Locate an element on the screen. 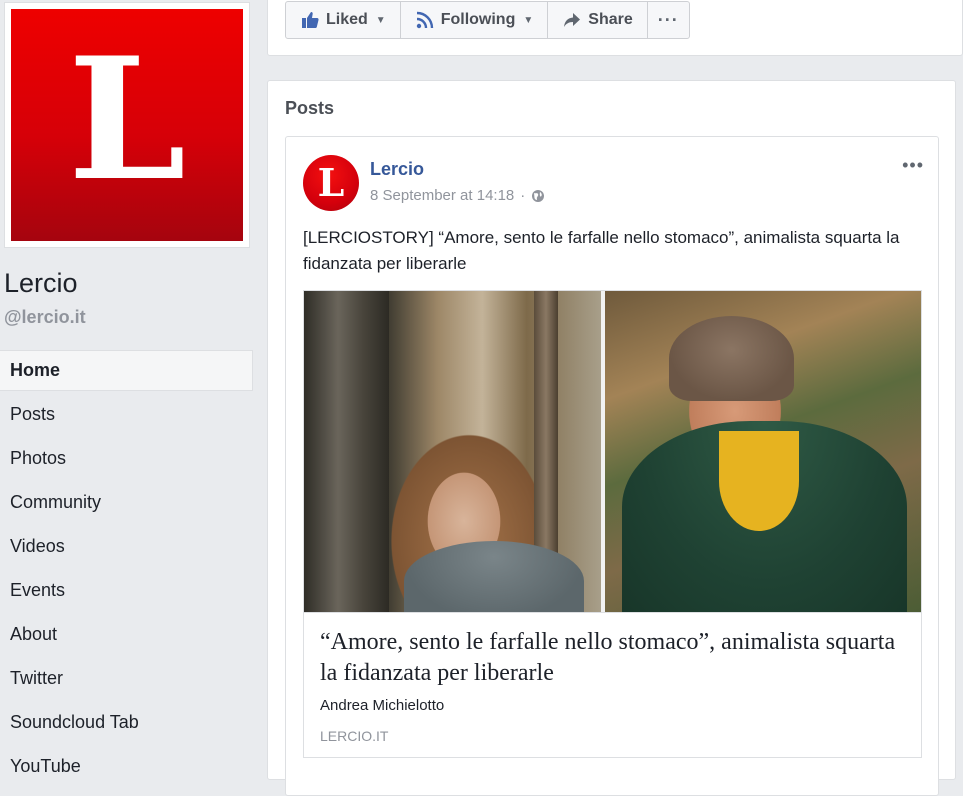 The height and width of the screenshot is (796, 963). page-actions-card: Liked ▼ Following ▼ Share ··· is located at coordinates (615, 28).